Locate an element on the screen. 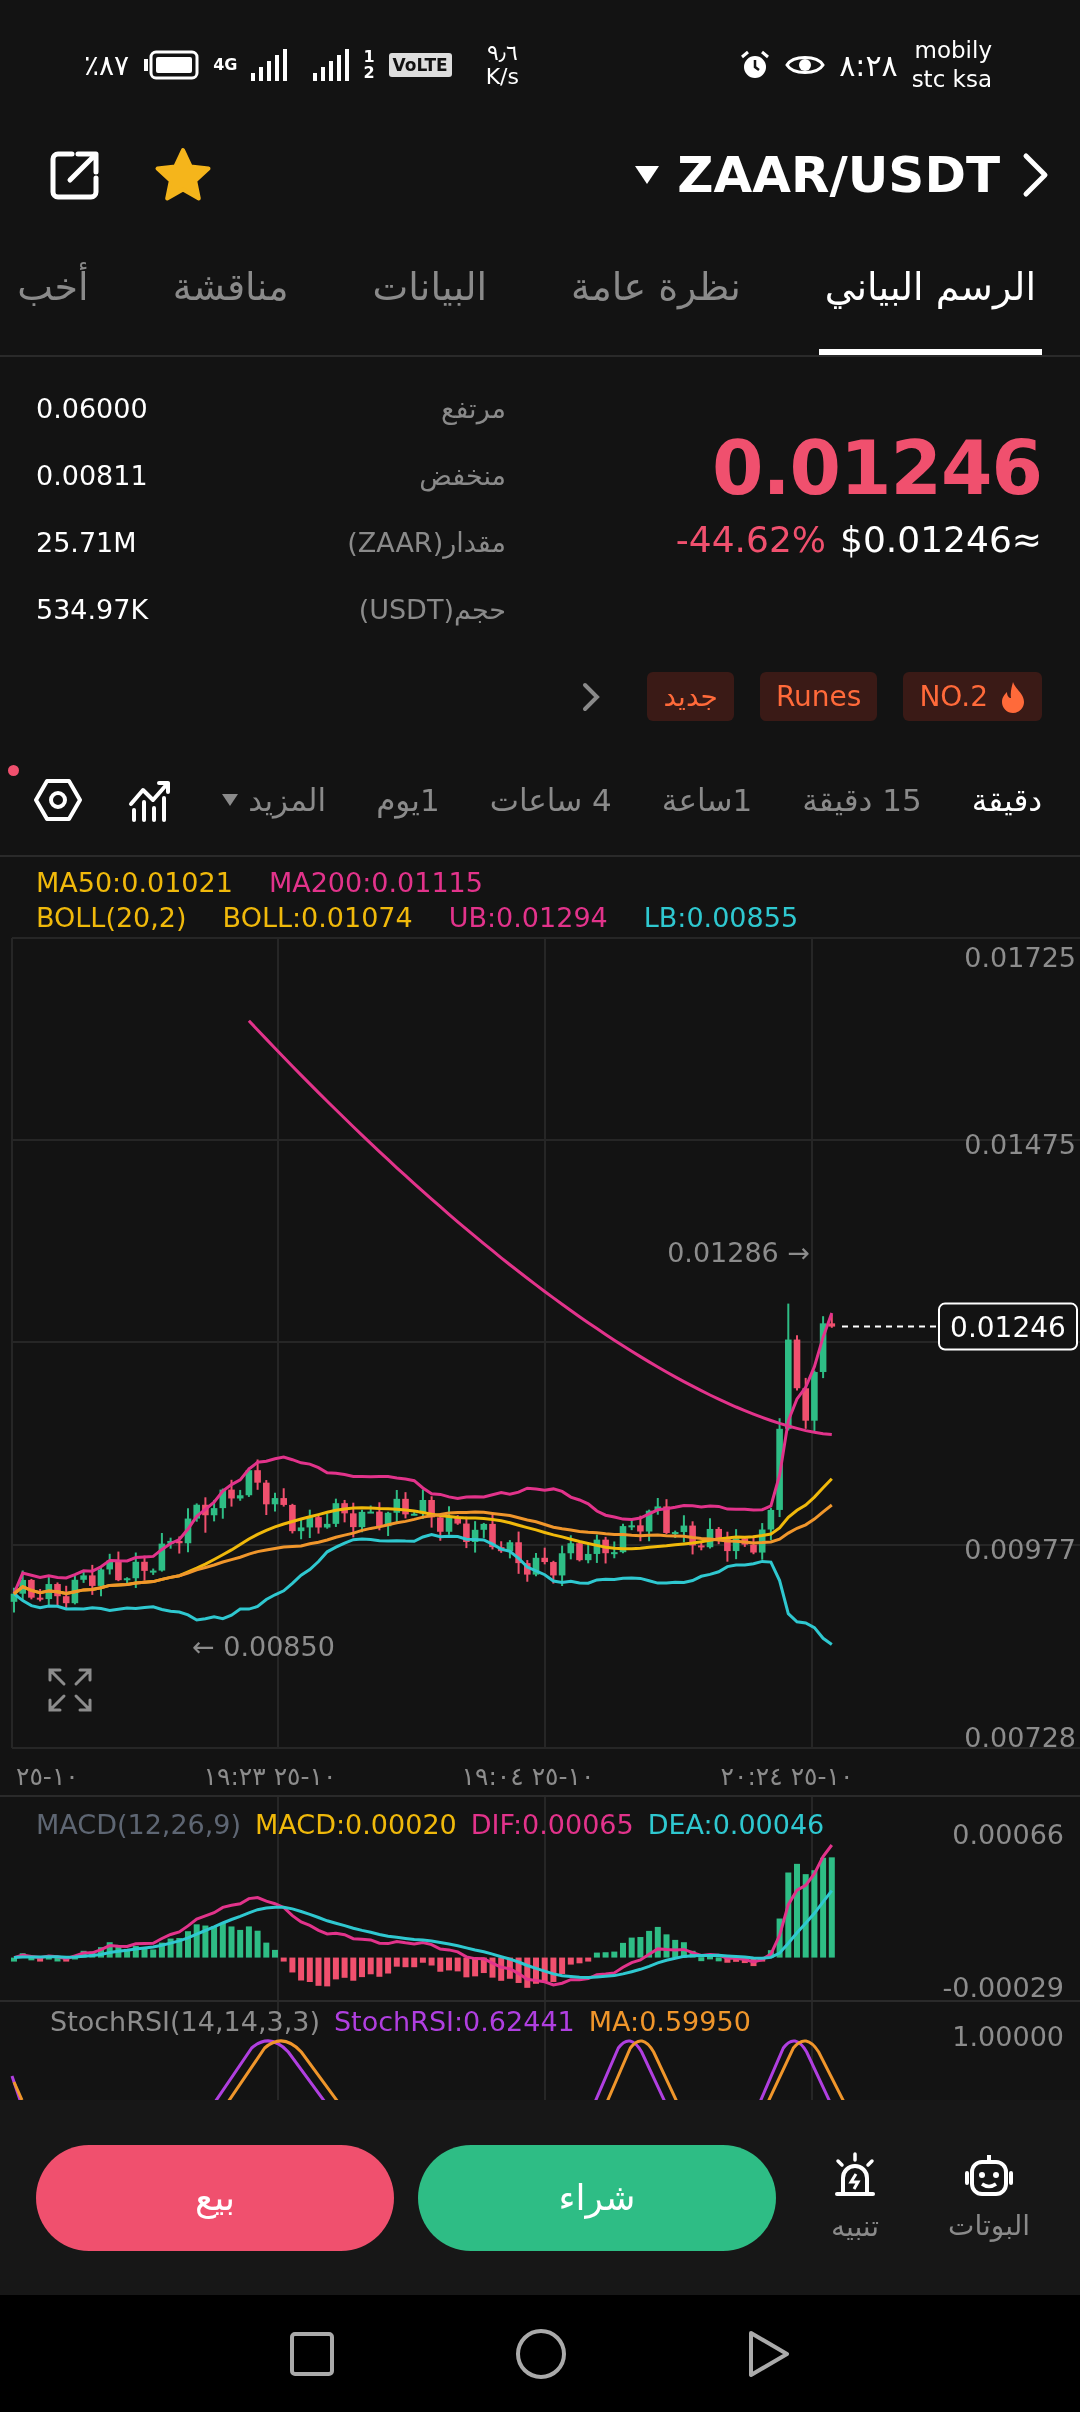 The height and width of the screenshot is (2412, 1080). stochrsi-axis-label: 1.00000 is located at coordinates (1008, 2036).